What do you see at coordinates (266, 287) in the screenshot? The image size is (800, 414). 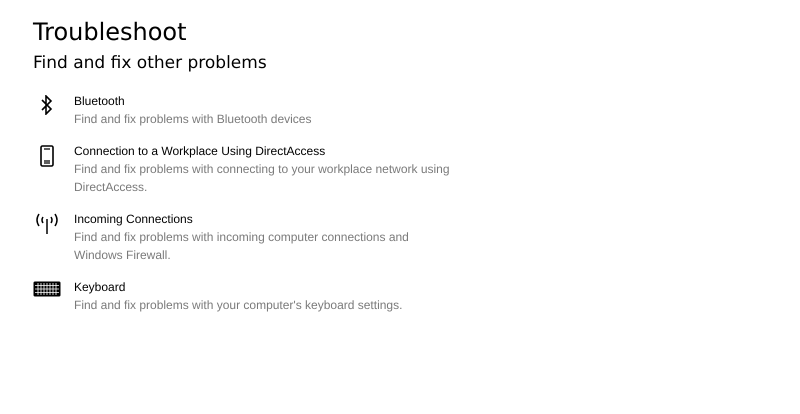 I see `troubleshooter-name: Keyboard` at bounding box center [266, 287].